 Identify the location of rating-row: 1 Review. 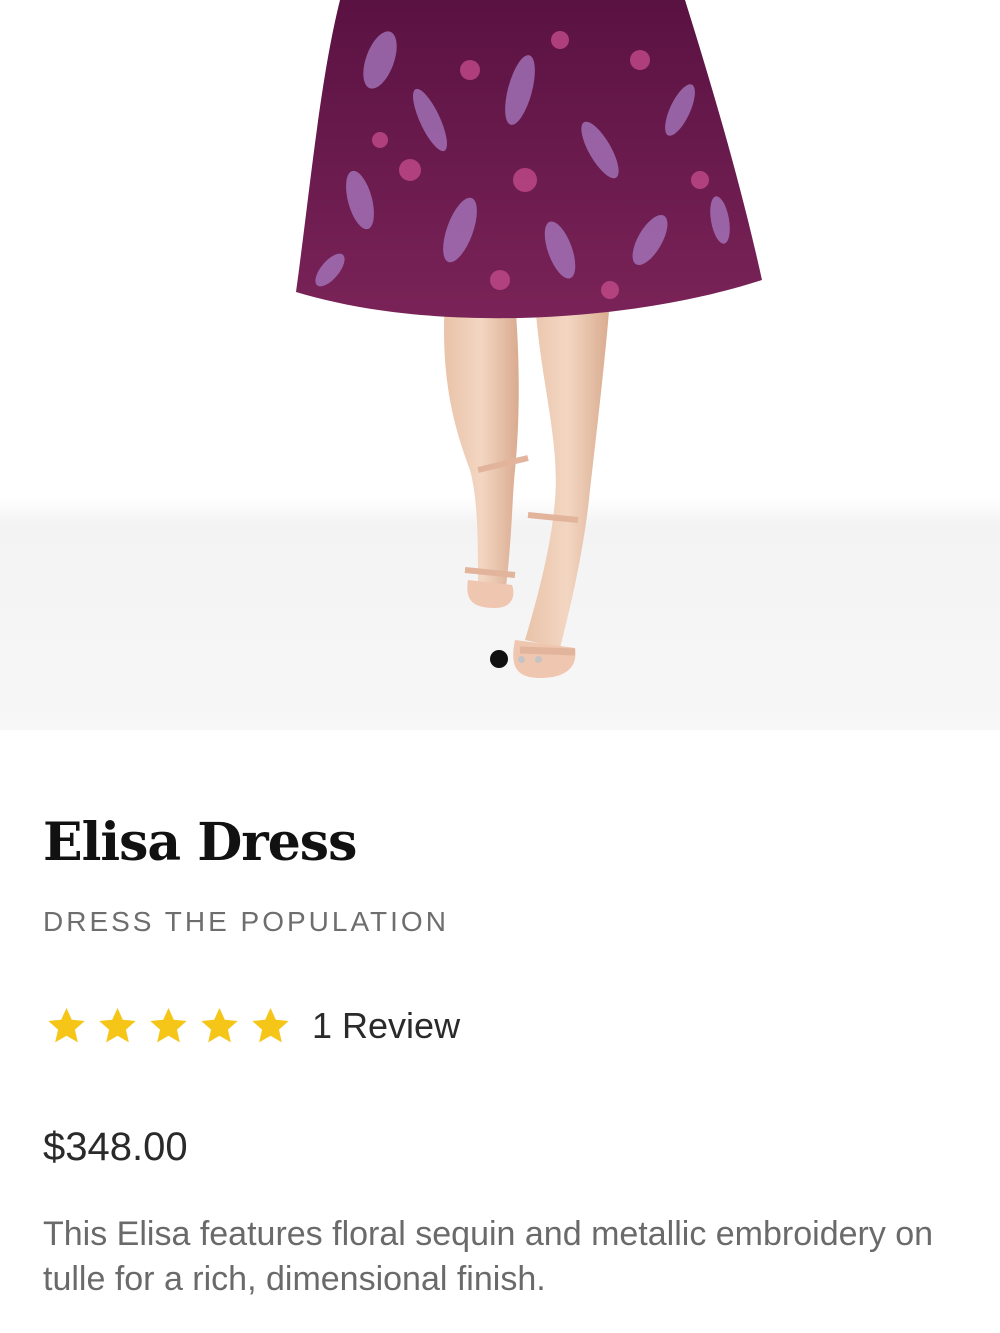
(251, 1026).